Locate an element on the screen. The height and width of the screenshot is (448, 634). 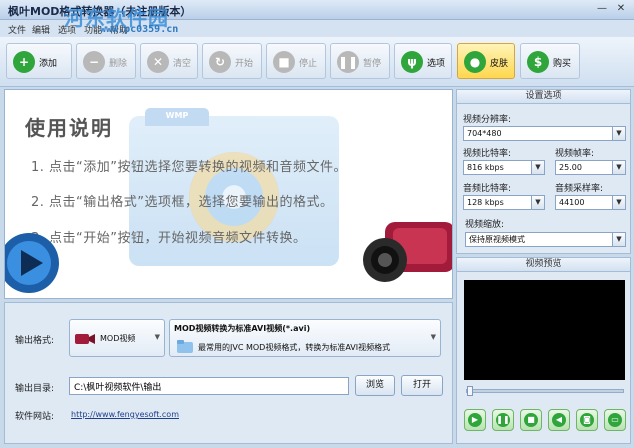
cart-icon: $ is located at coordinates (538, 62).